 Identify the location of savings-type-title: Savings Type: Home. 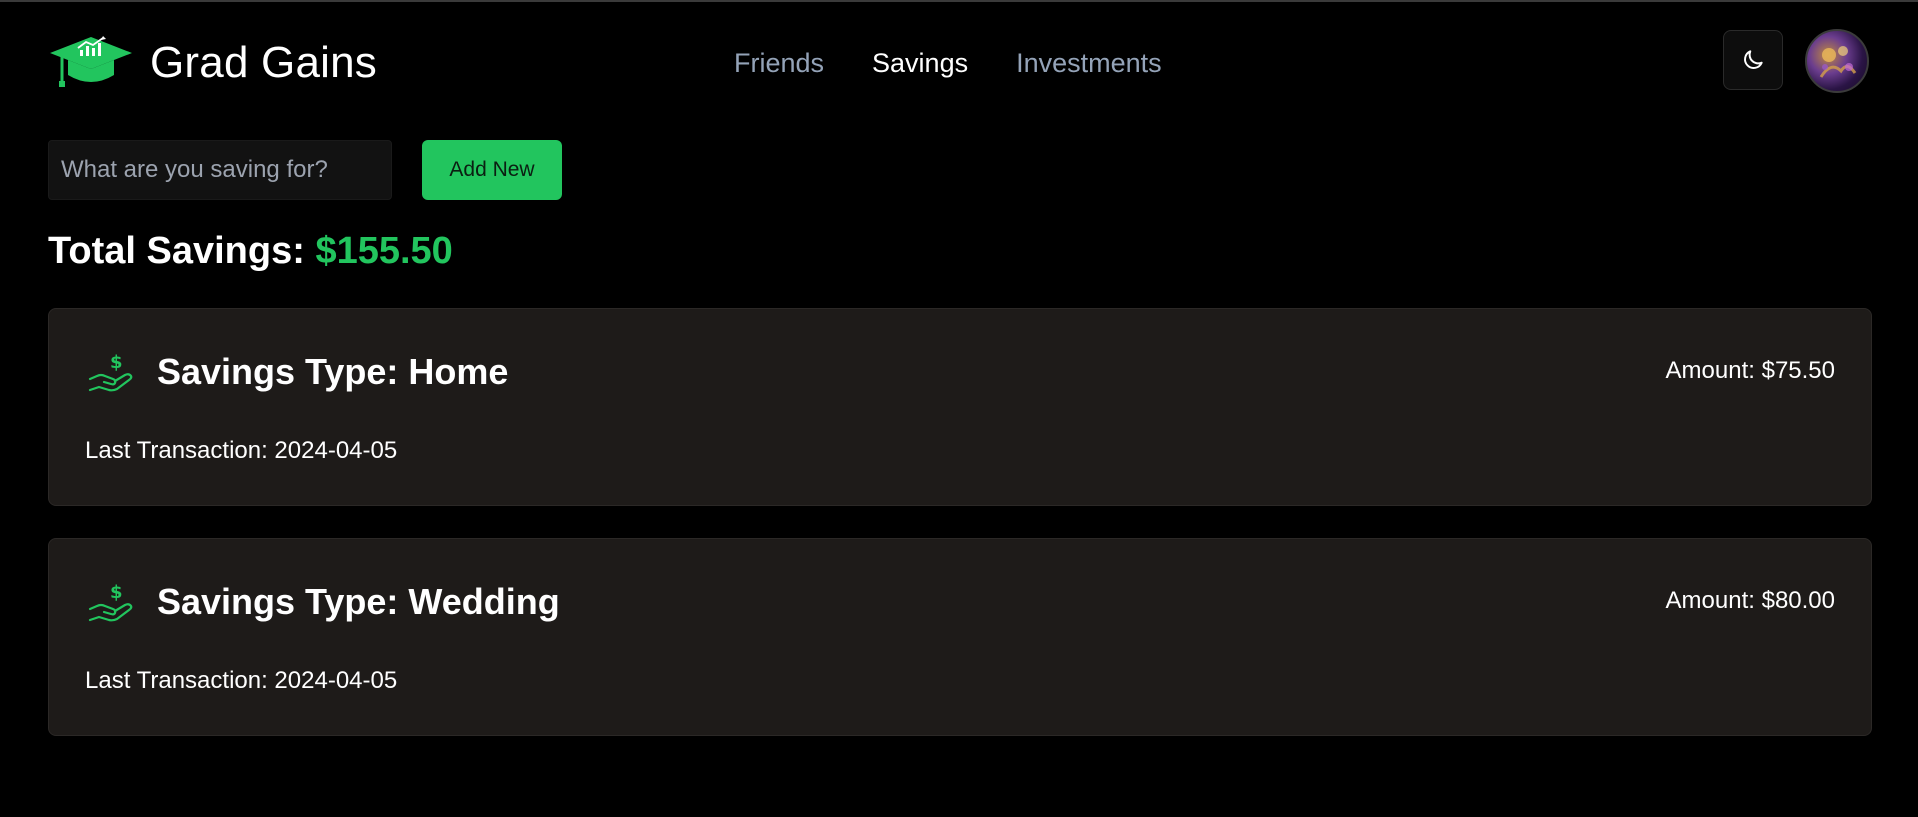
(333, 371).